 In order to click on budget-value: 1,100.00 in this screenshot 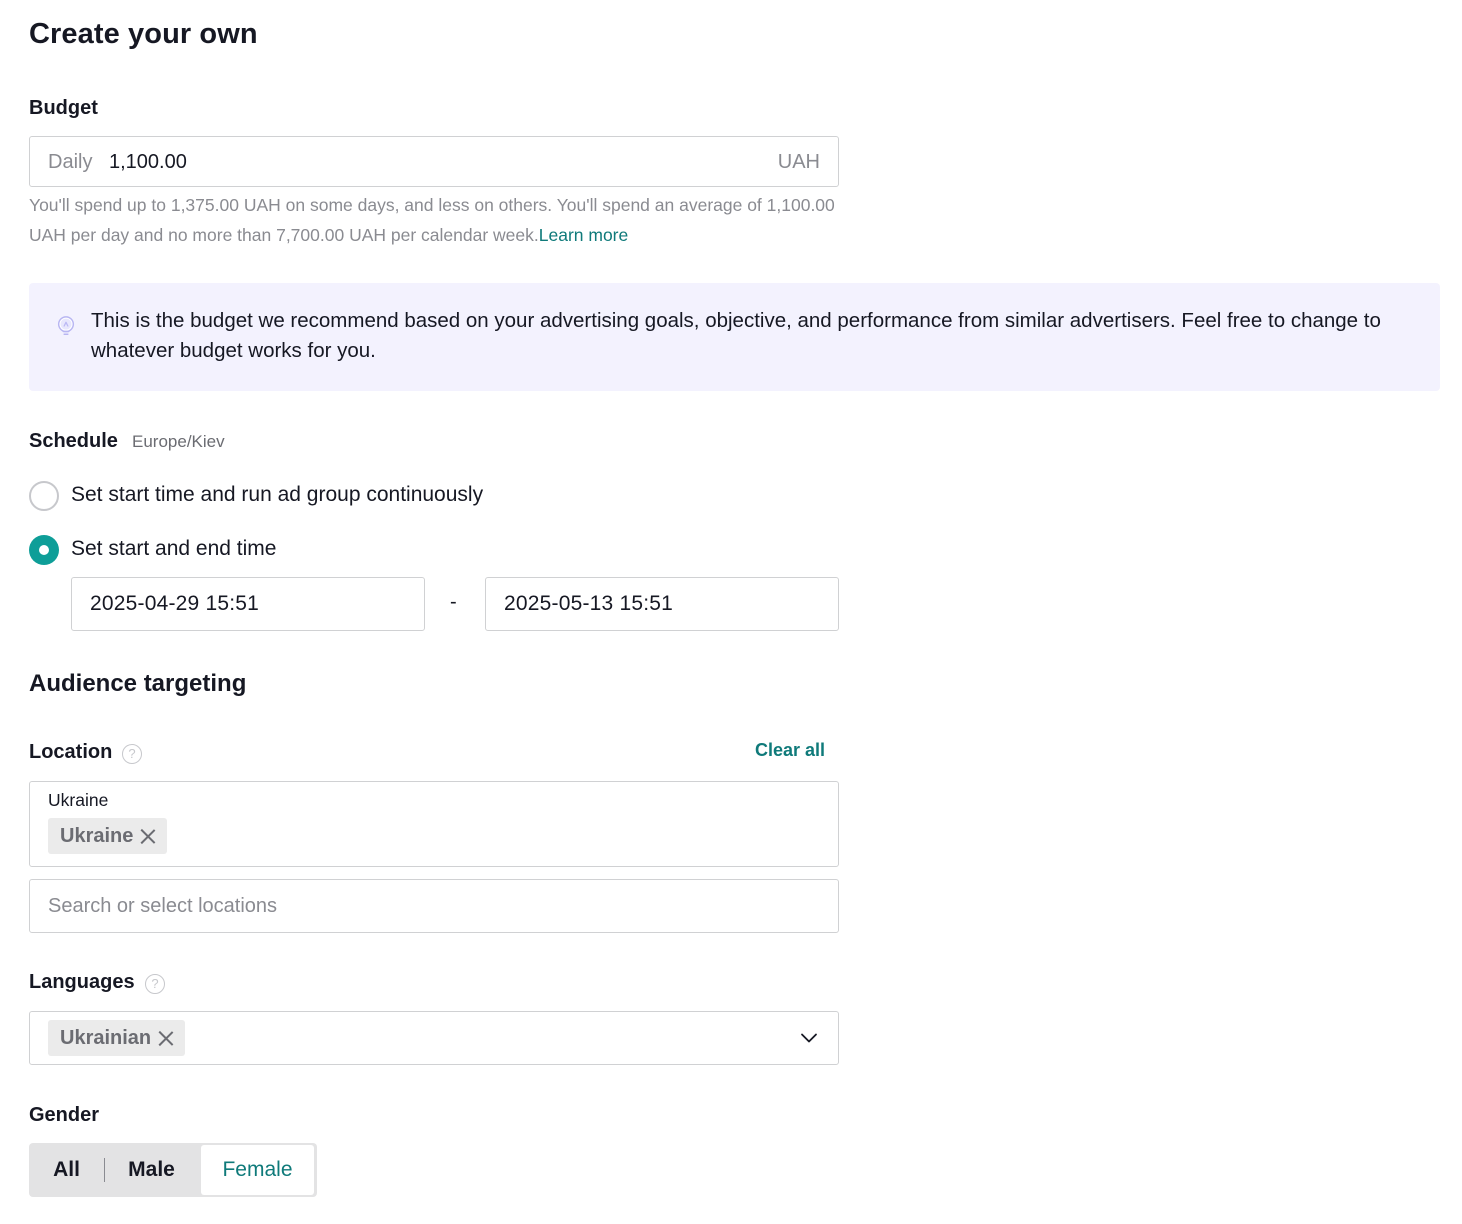, I will do `click(148, 162)`.